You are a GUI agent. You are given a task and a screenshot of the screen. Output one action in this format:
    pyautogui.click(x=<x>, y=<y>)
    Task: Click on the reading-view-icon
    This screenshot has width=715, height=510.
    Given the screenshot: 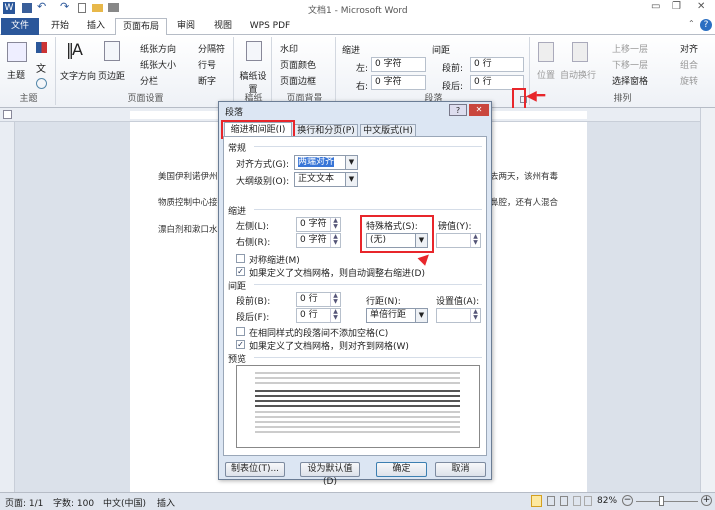 What is the action you would take?
    pyautogui.click(x=551, y=501)
    